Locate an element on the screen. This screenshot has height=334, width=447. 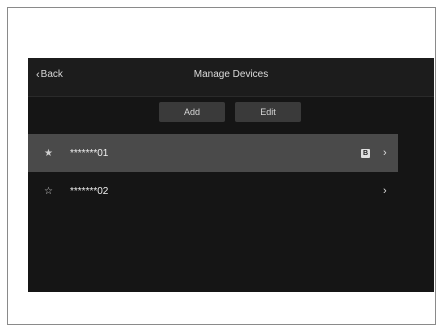
device-row-02: ☆ *******02 › is located at coordinates (213, 191).